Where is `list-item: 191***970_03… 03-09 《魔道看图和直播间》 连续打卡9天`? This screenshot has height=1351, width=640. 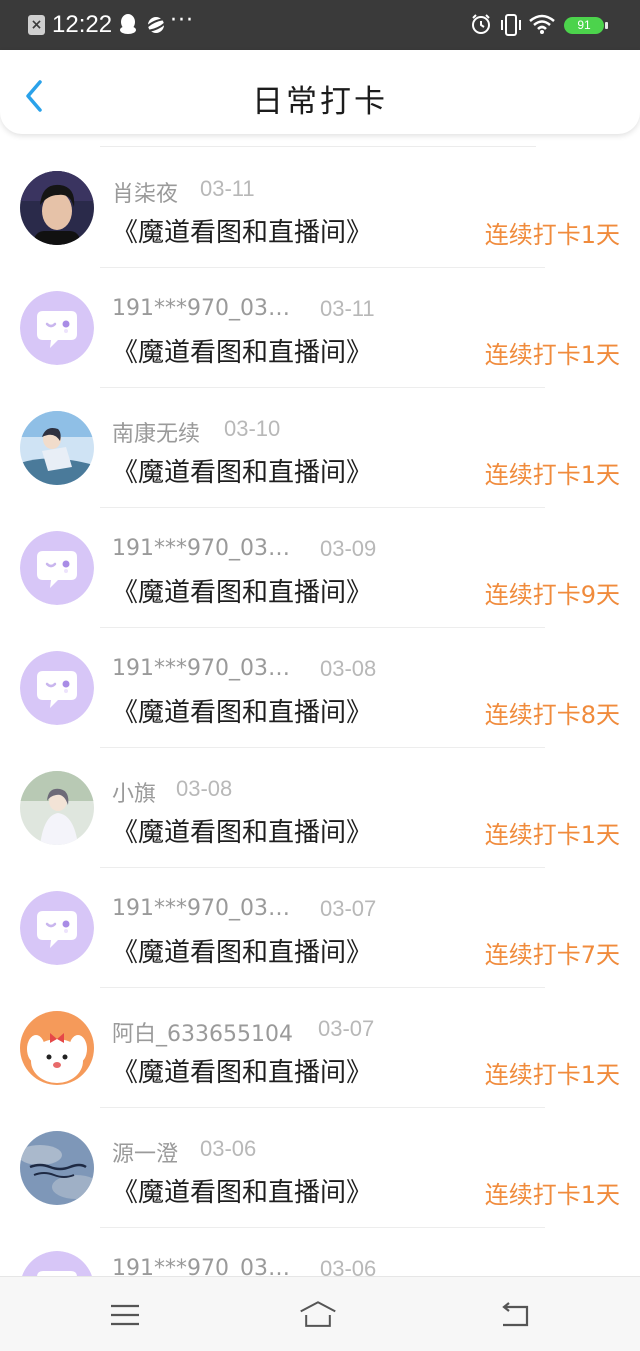
list-item: 191***970_03… 03-09 《魔道看图和直播间》 连续打卡9天 is located at coordinates (320, 561).